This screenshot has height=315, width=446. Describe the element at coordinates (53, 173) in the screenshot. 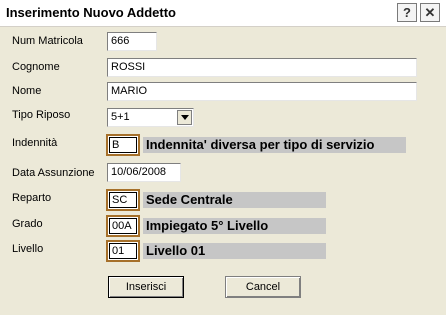

I see `data-assunzione-label: Data Assunzione` at that location.